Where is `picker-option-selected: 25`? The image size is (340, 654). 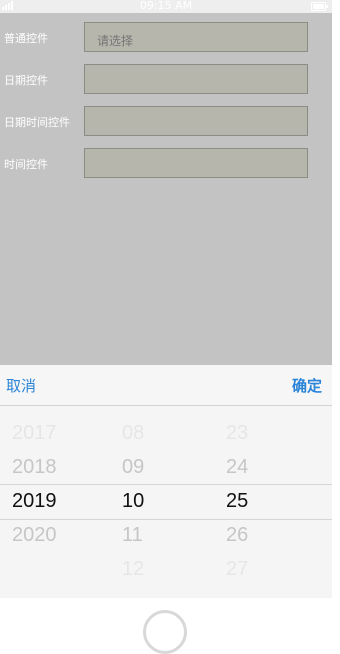
picker-option-selected: 25 is located at coordinates (237, 501).